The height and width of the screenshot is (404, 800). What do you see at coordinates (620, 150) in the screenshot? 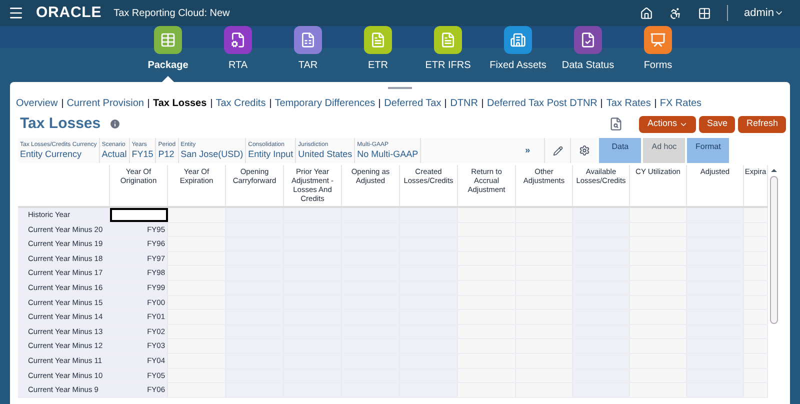
I see `mode-button: Data` at bounding box center [620, 150].